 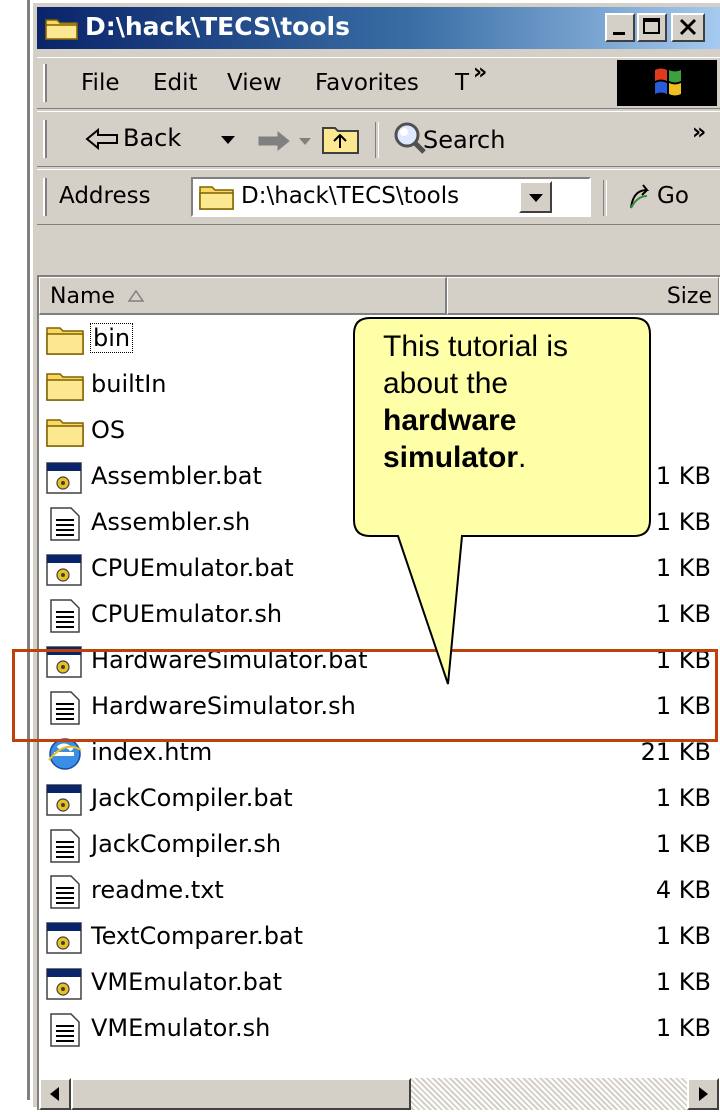 I want to click on callout-line-1: This tutorial is, so click(x=476, y=346).